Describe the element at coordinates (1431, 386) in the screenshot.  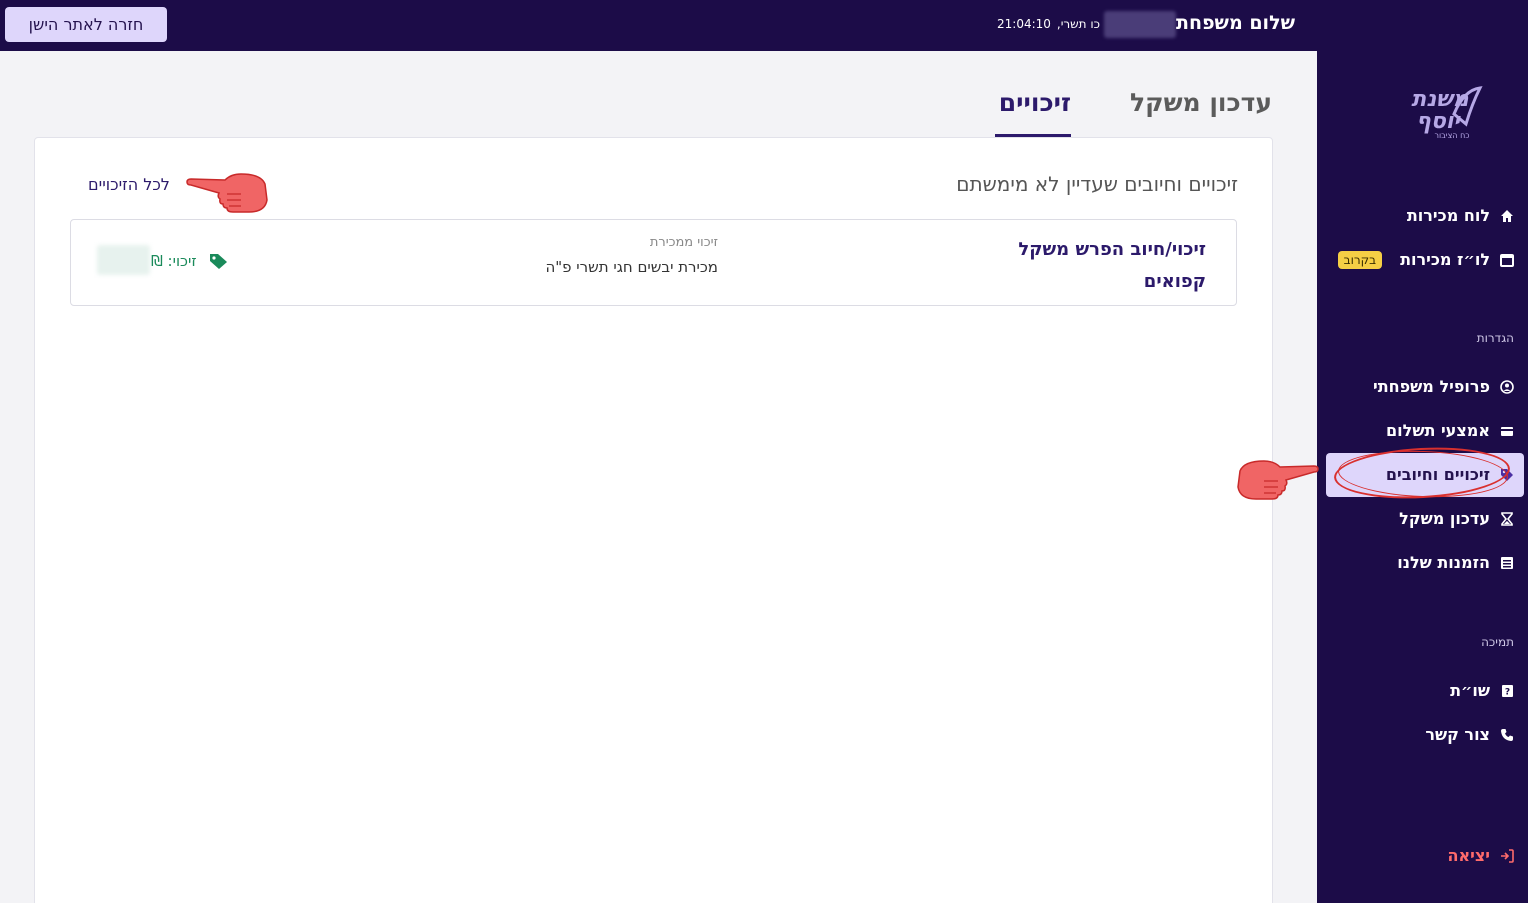
I see `sidebar-item-label: פרופיל משפחתי` at that location.